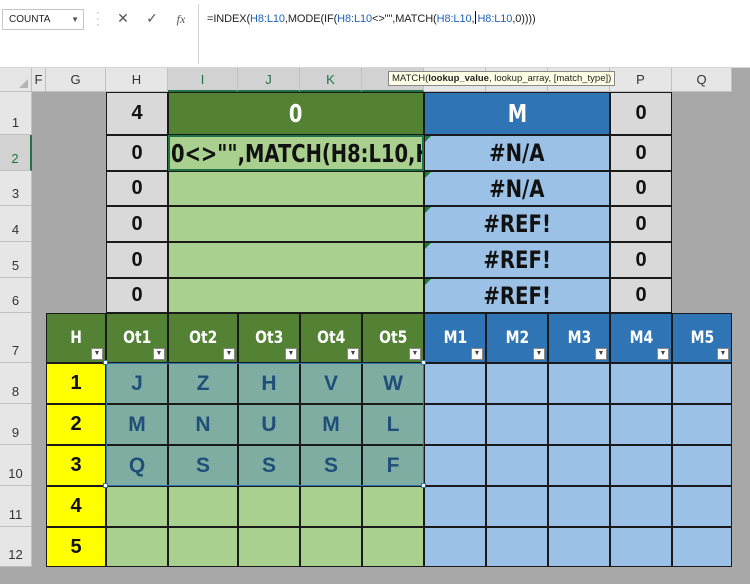 The height and width of the screenshot is (584, 750). Describe the element at coordinates (269, 383) in the screenshot. I see `table-cell-ot3-1: H` at that location.